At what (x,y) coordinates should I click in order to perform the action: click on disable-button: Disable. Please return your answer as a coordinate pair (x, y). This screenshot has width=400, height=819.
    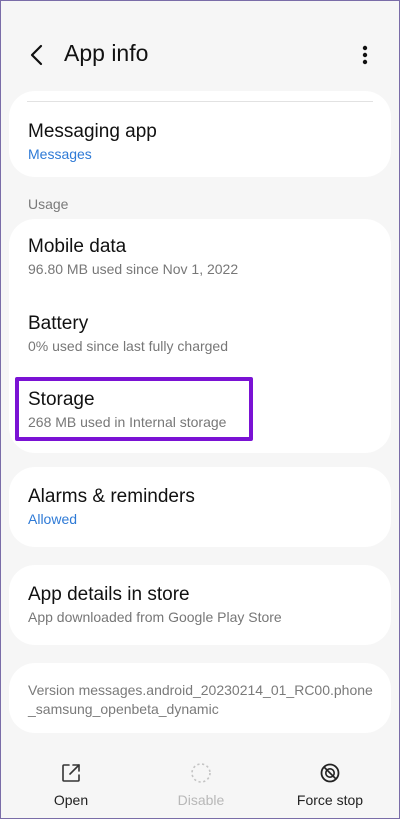
    Looking at the image, I should click on (201, 784).